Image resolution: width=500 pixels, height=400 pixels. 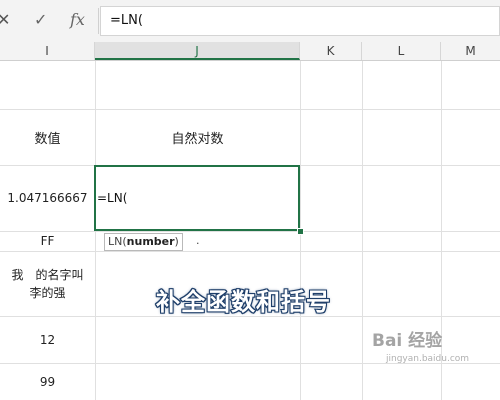 I want to click on tooltip-argument: number, so click(x=151, y=241).